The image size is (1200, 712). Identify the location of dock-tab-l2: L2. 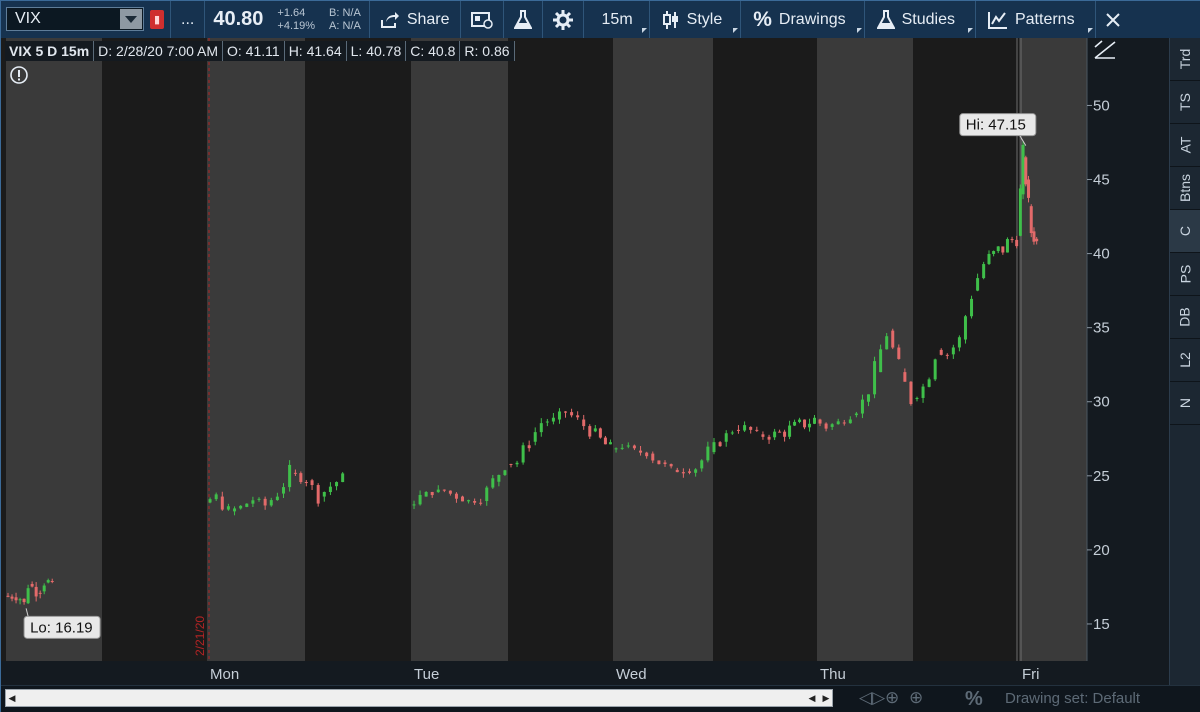
(1185, 360).